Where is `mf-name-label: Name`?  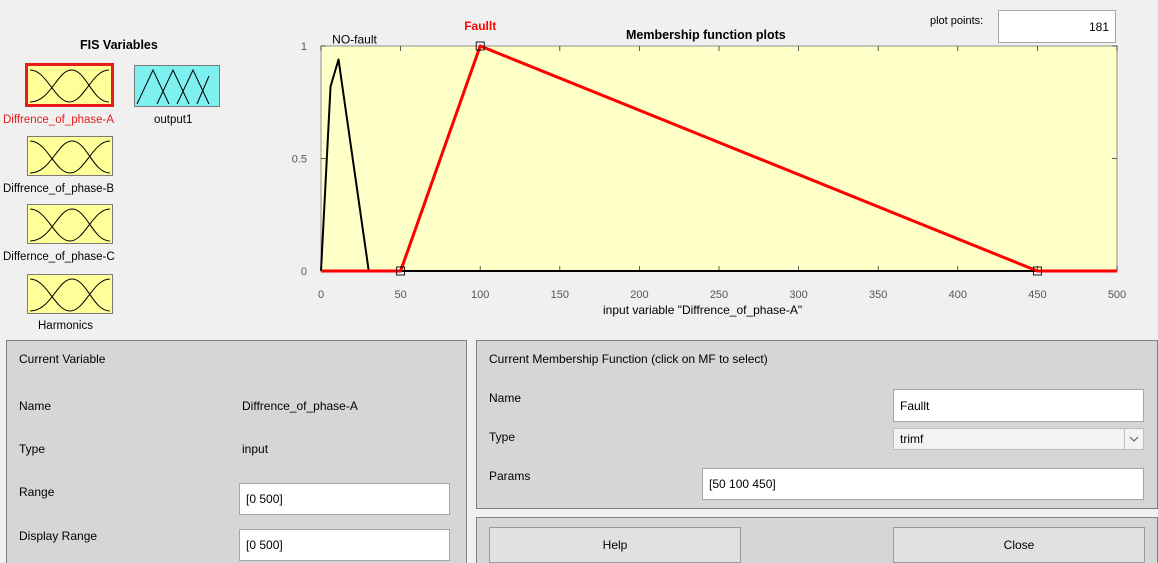
mf-name-label: Name is located at coordinates (505, 398).